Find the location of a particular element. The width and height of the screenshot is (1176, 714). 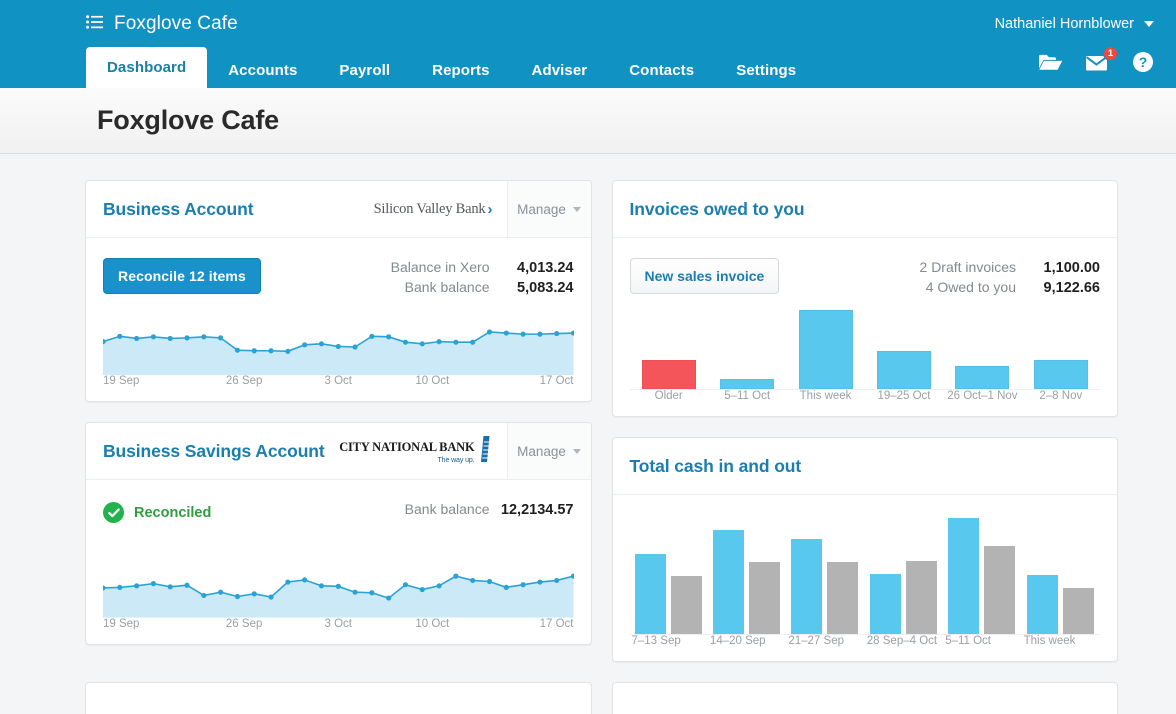

reconcile-items-button: Reconcile 12 items is located at coordinates (182, 276).